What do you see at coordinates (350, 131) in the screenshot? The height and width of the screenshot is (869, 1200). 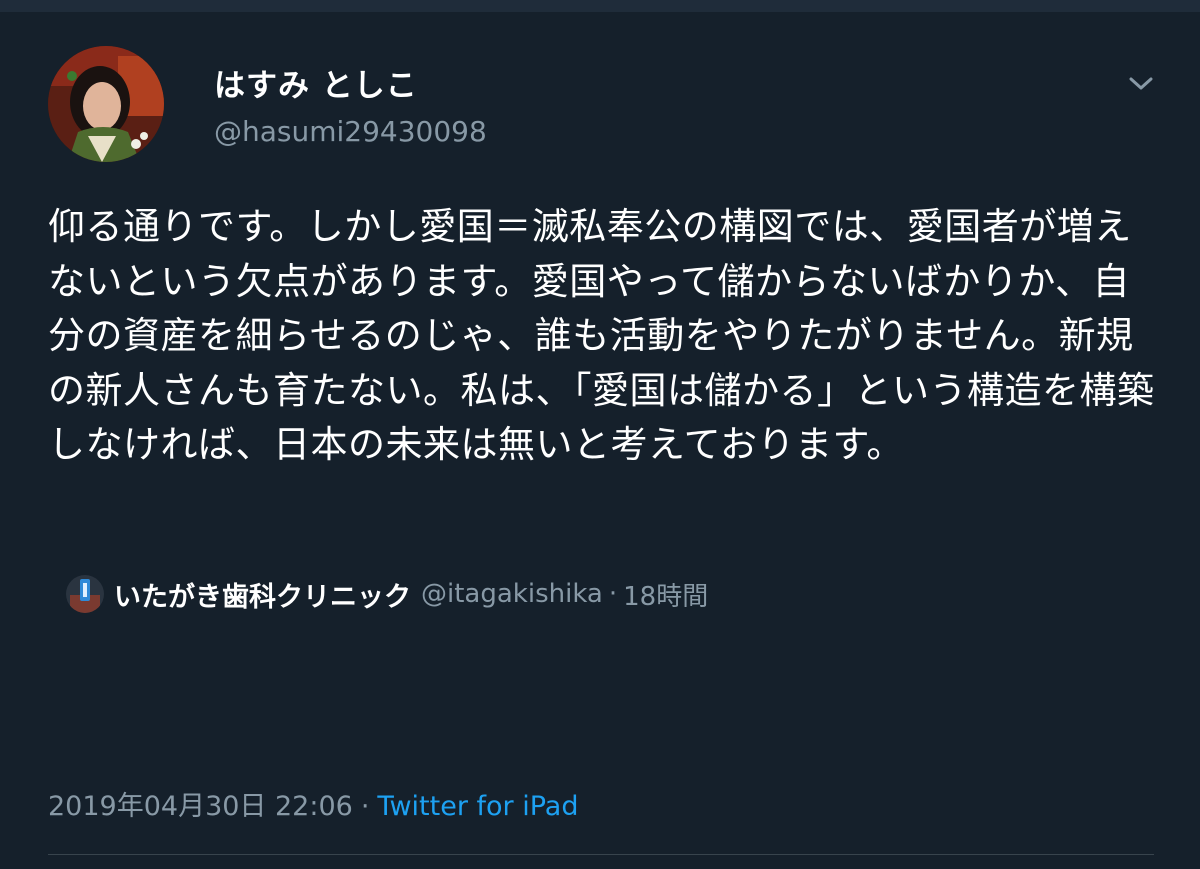 I see `author-handle: @hasumi29430098` at bounding box center [350, 131].